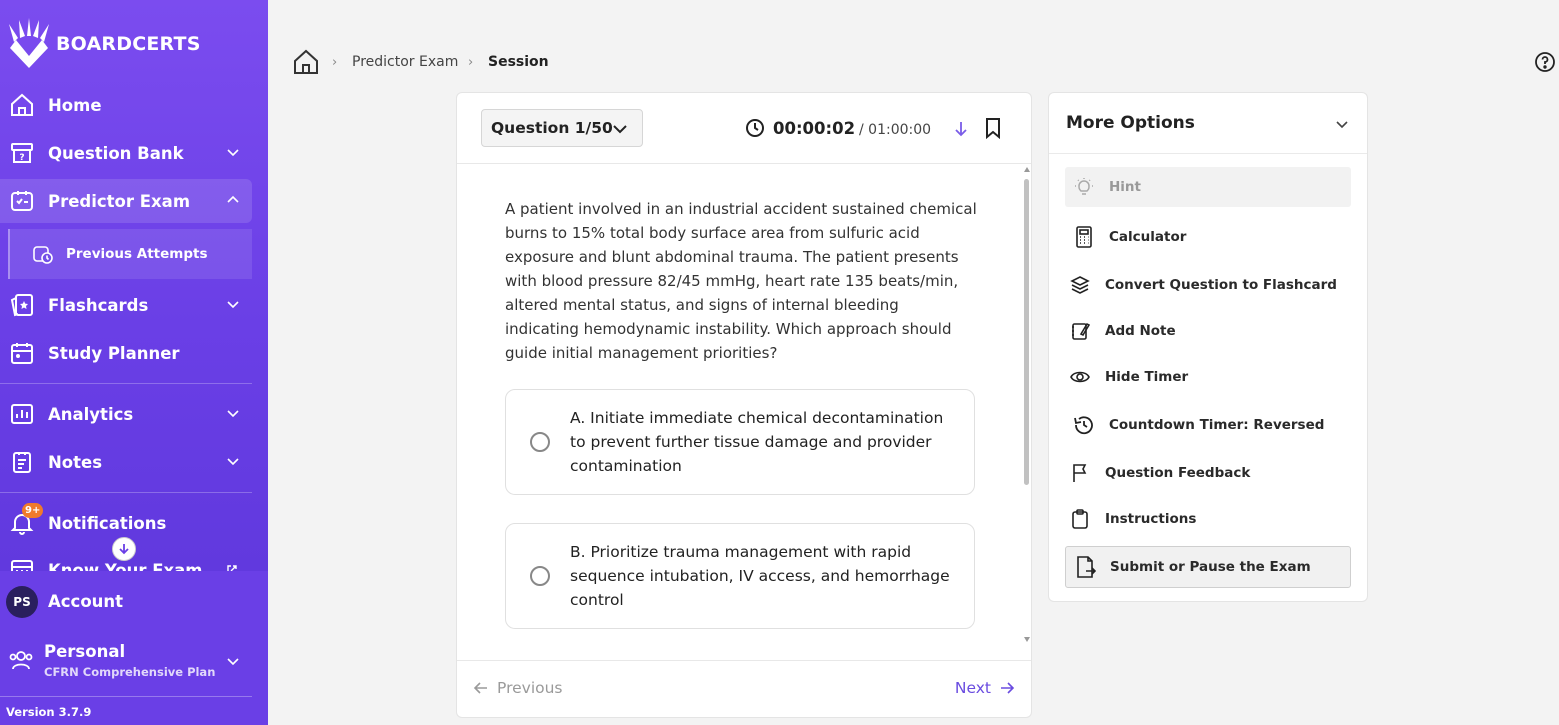 This screenshot has width=1559, height=725. Describe the element at coordinates (1027, 639) in the screenshot. I see `scroll-down-arrow-icon` at that location.